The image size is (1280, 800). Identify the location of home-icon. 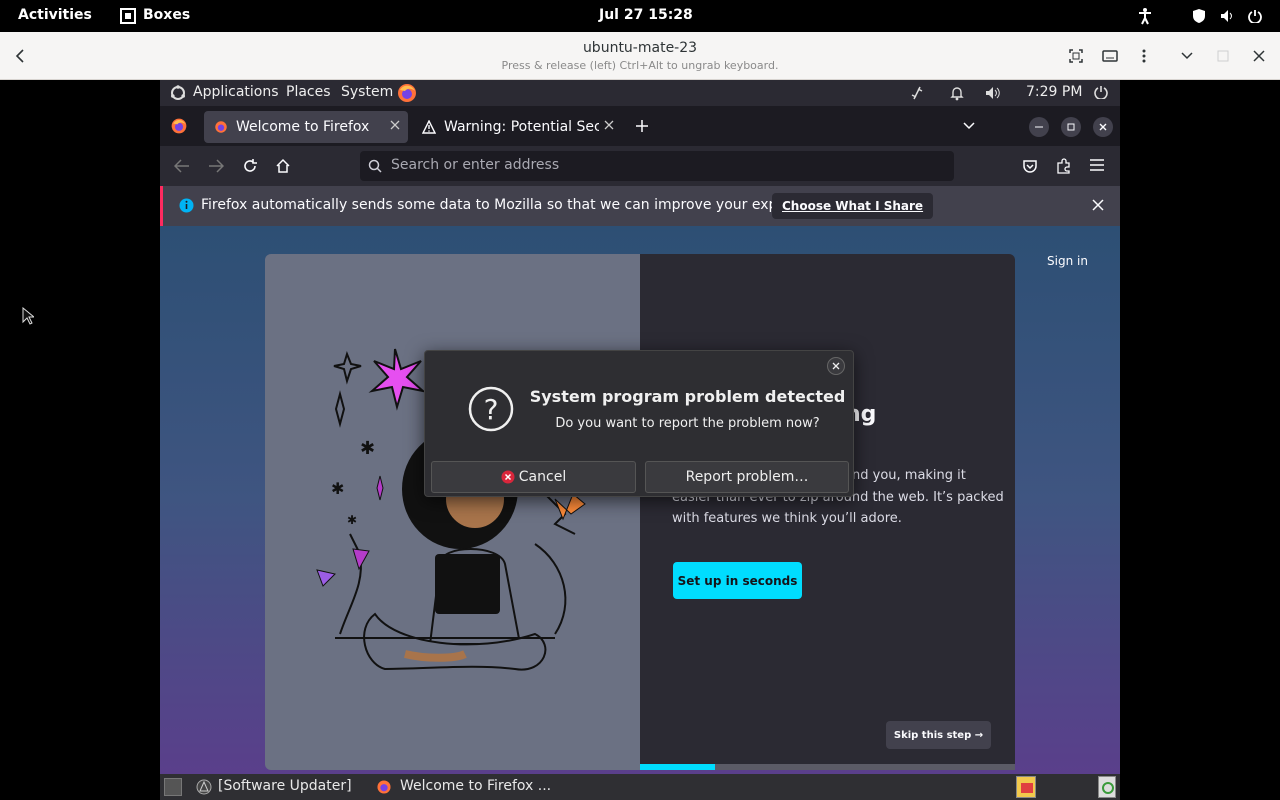
(283, 166).